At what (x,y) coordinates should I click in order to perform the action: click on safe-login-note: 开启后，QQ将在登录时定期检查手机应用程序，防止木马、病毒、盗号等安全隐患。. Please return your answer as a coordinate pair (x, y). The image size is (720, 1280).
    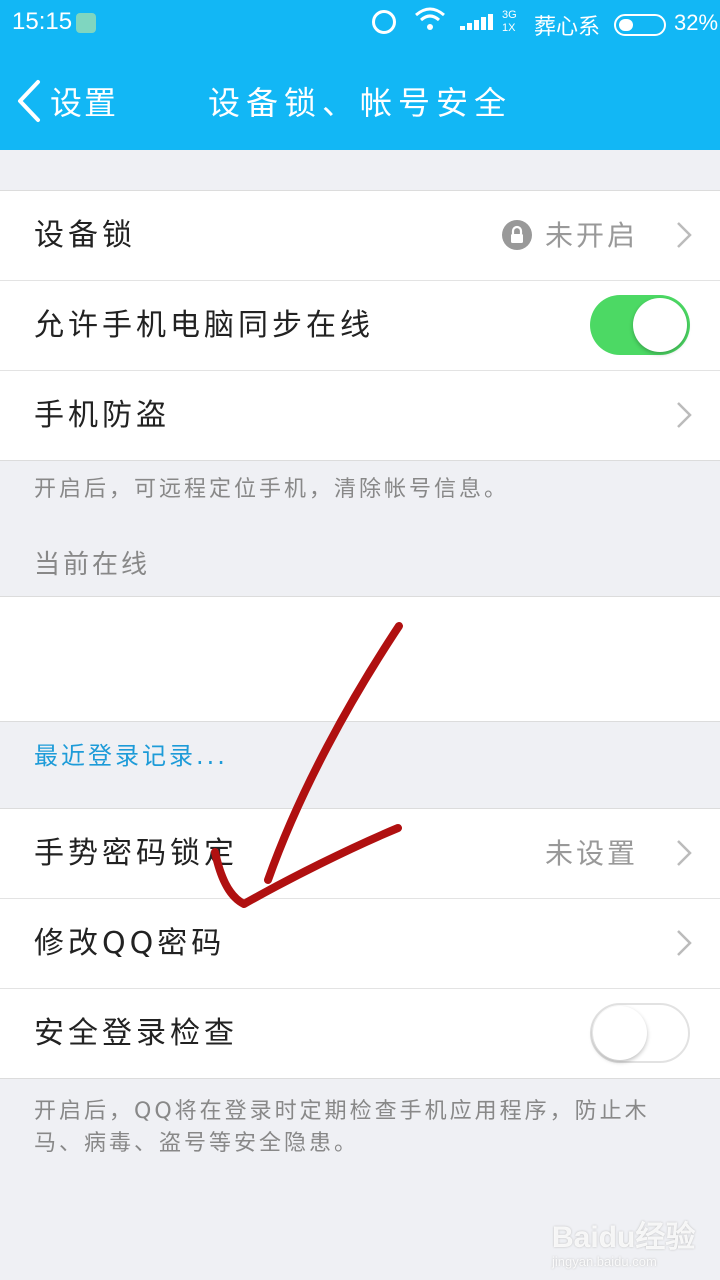
    Looking at the image, I should click on (342, 1127).